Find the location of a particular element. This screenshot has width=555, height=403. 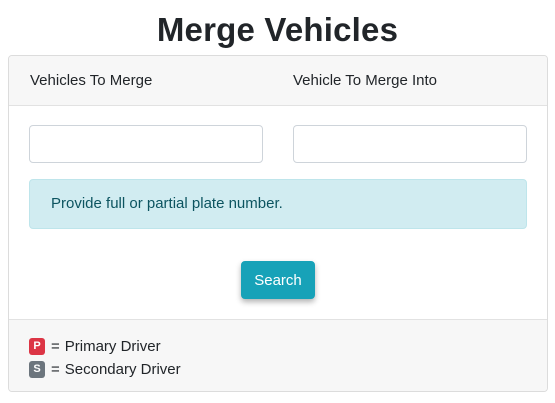

legend-secondary-driver: S = Secondary Driver is located at coordinates (105, 369).